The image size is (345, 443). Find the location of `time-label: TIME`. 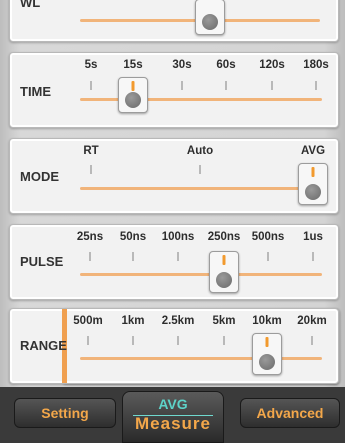

time-label: TIME is located at coordinates (36, 91).